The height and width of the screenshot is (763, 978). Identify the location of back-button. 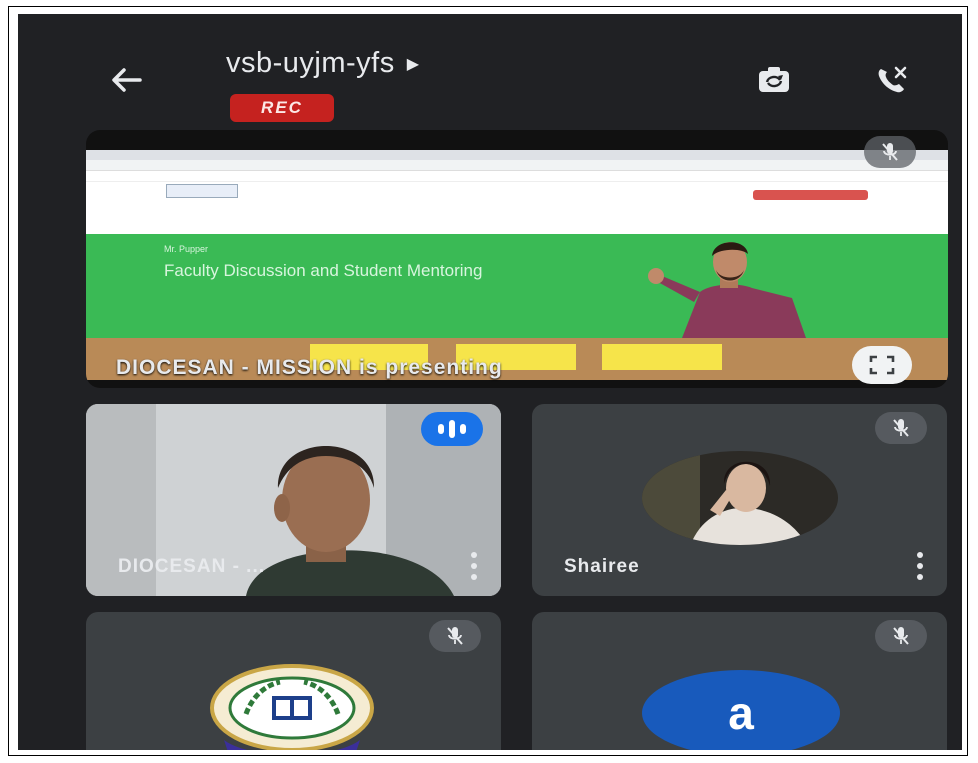
(126, 80).